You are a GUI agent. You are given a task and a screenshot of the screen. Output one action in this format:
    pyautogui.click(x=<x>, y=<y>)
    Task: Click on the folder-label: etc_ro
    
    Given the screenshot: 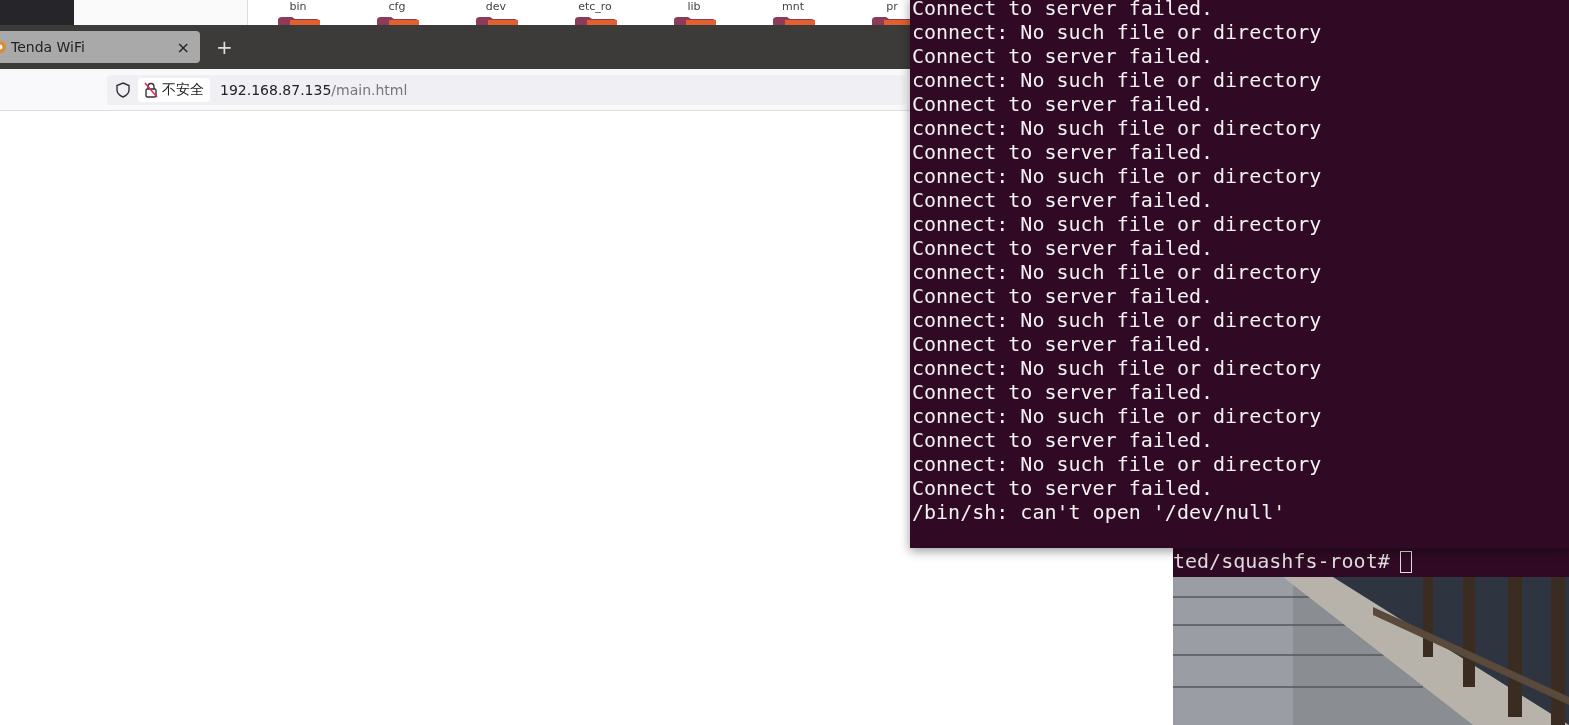 What is the action you would take?
    pyautogui.click(x=595, y=7)
    